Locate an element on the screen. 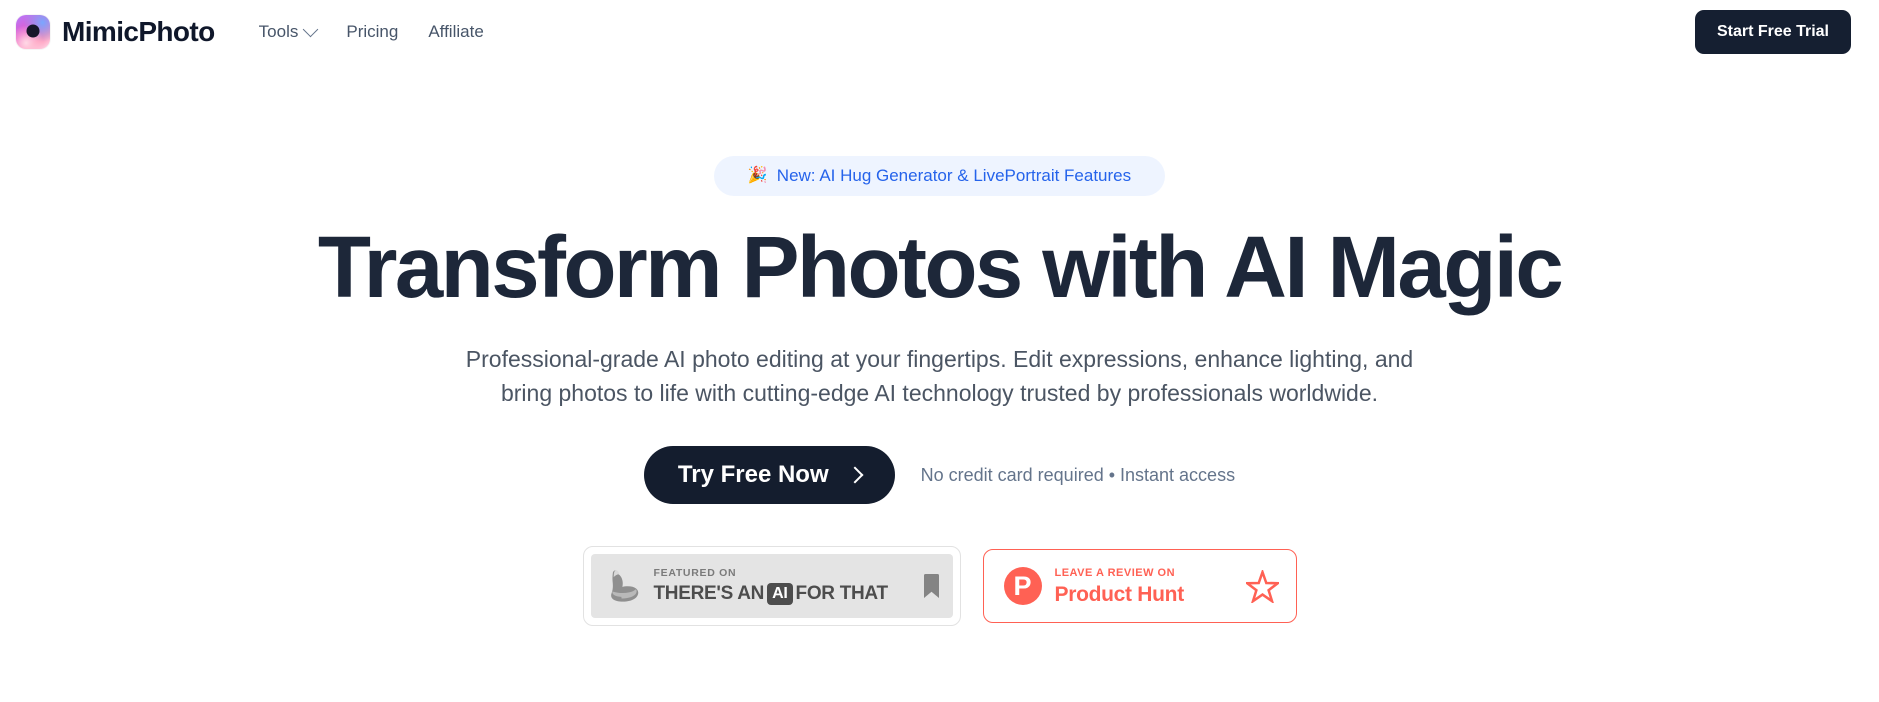 This screenshot has height=702, width=1879. product-hunt-badge: P LEAVE A REVIEW ON Product Hunt is located at coordinates (1139, 586).